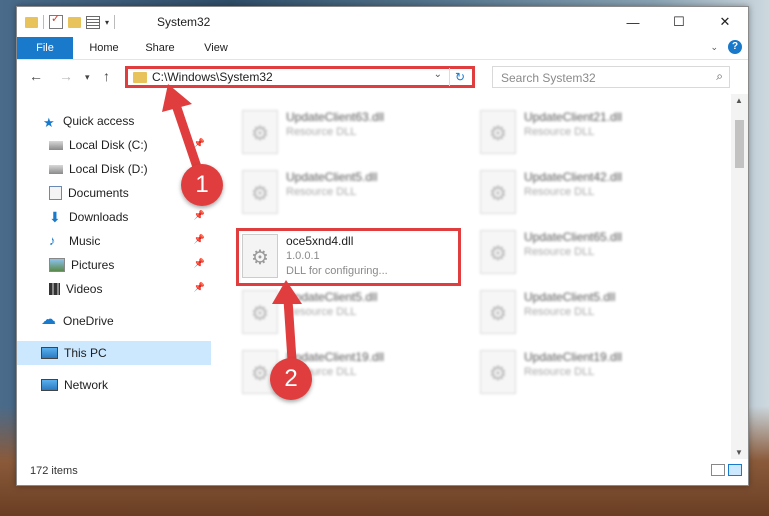  What do you see at coordinates (291, 379) in the screenshot?
I see `step-badge-2: 2` at bounding box center [291, 379].